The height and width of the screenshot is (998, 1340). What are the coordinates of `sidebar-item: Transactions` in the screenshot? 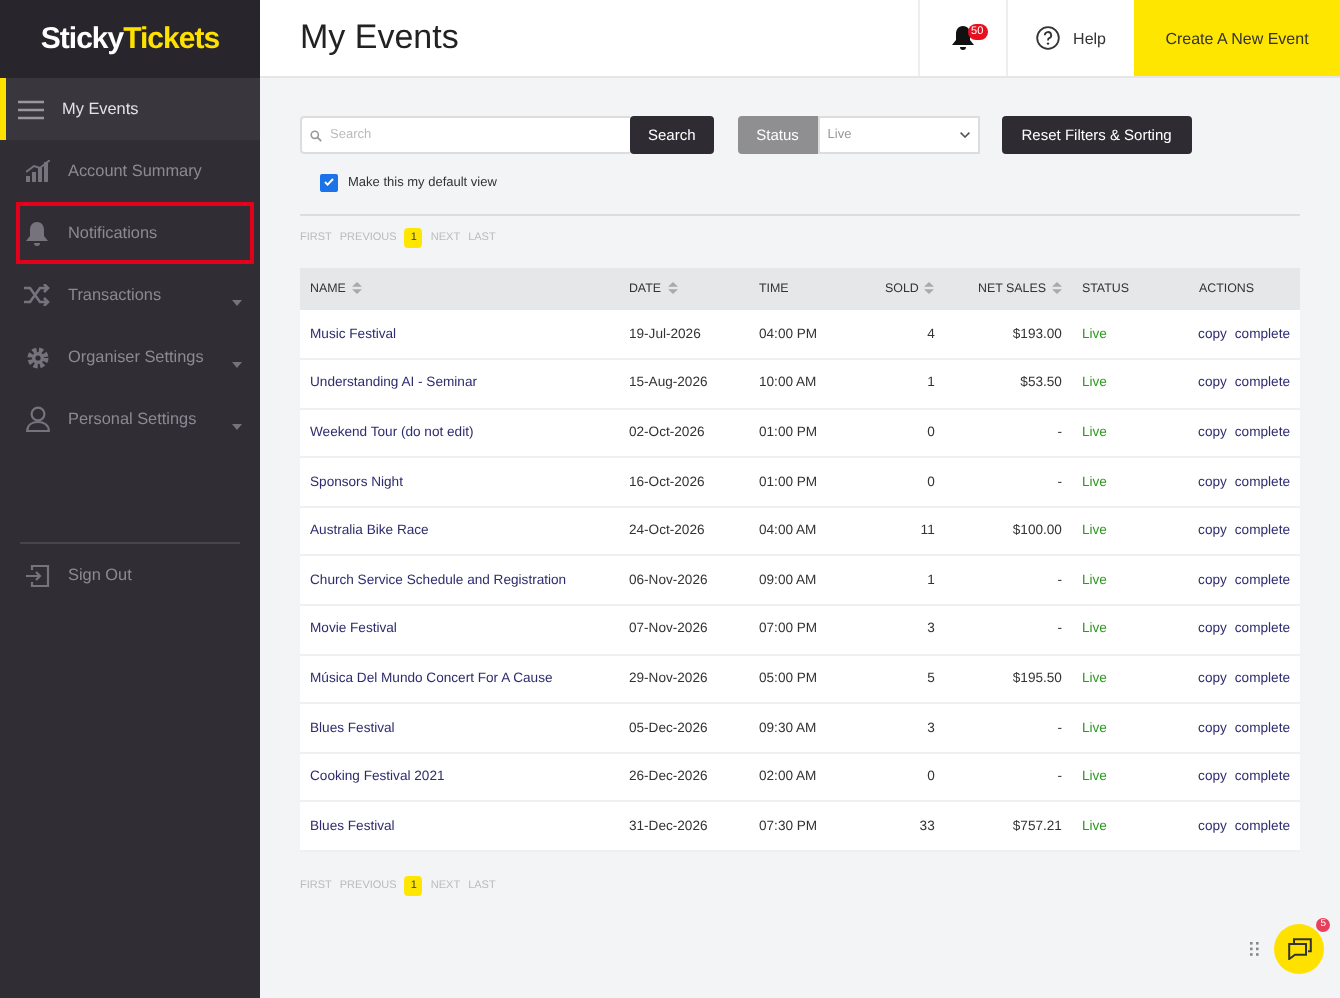 It's located at (130, 295).